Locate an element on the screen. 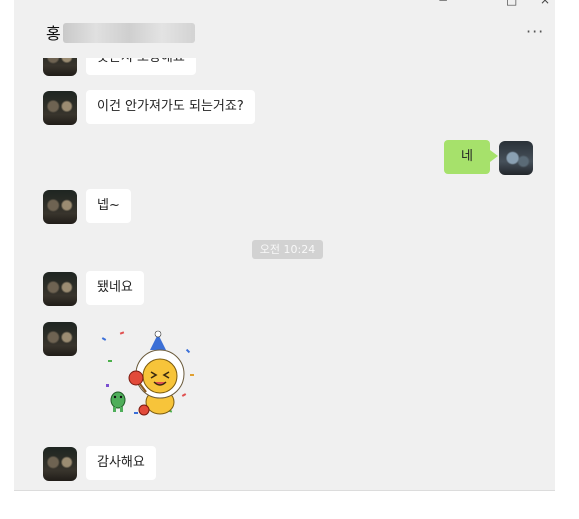  party-lion-sticker is located at coordinates (148, 375).